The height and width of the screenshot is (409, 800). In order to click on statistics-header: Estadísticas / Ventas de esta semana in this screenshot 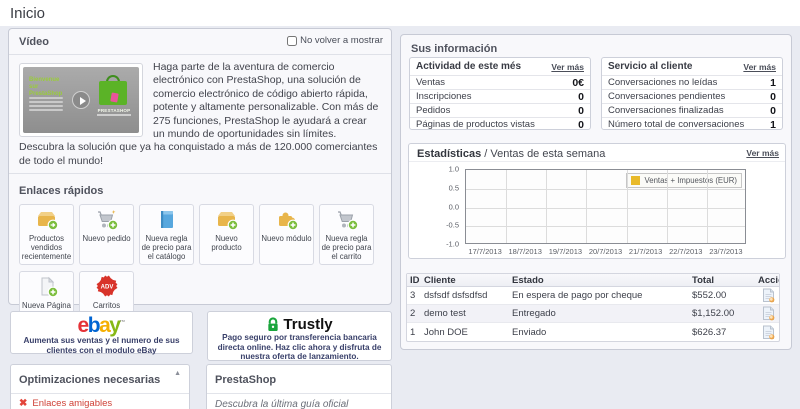, I will do `click(511, 154)`.